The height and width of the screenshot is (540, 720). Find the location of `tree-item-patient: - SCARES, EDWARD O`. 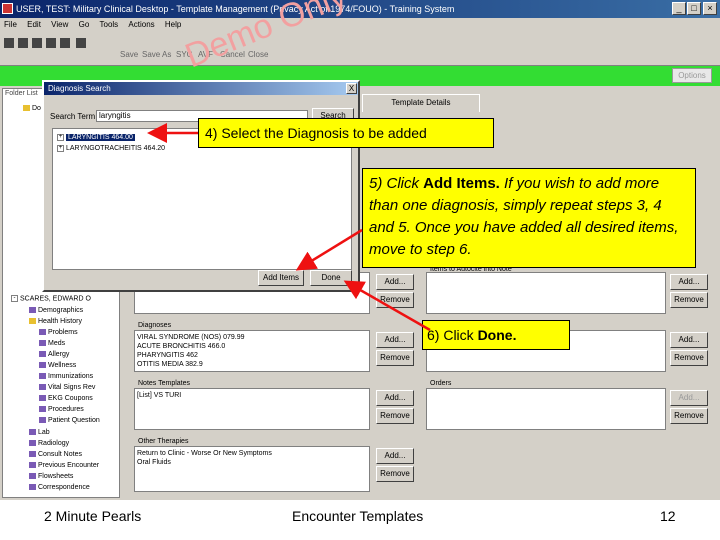

tree-item-patient: - SCARES, EDWARD O is located at coordinates (51, 298).